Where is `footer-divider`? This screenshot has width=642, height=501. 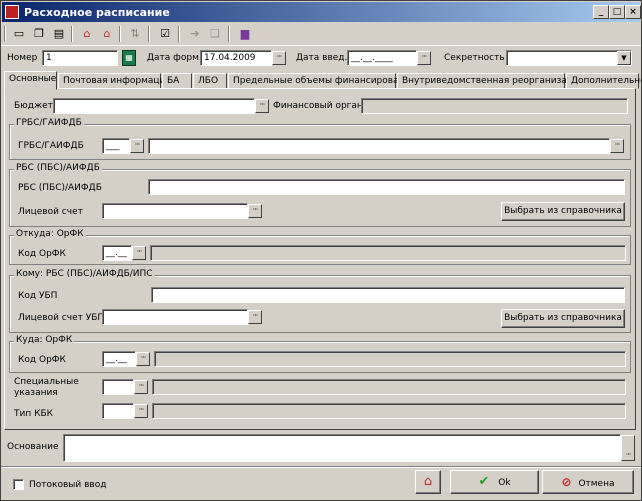
footer-divider is located at coordinates (321, 467).